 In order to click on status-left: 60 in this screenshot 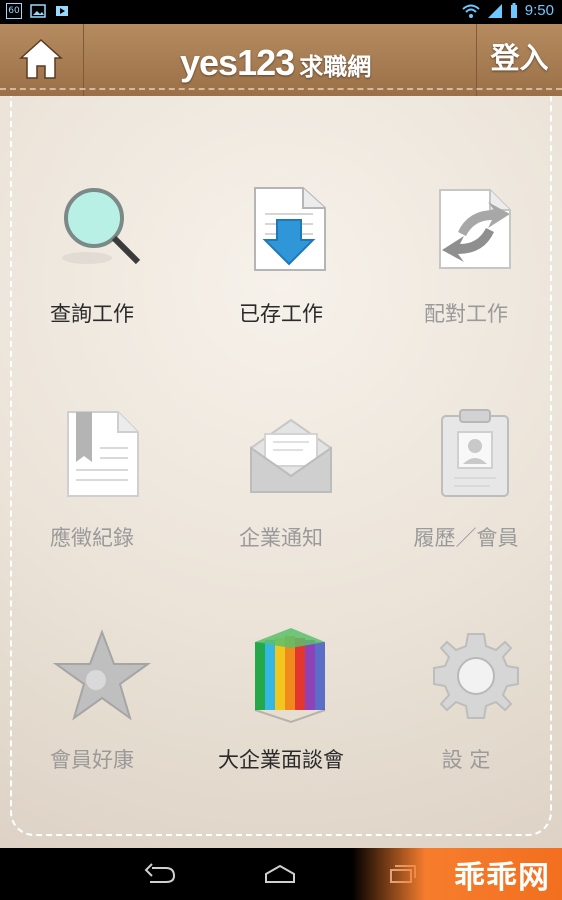, I will do `click(38, 11)`.